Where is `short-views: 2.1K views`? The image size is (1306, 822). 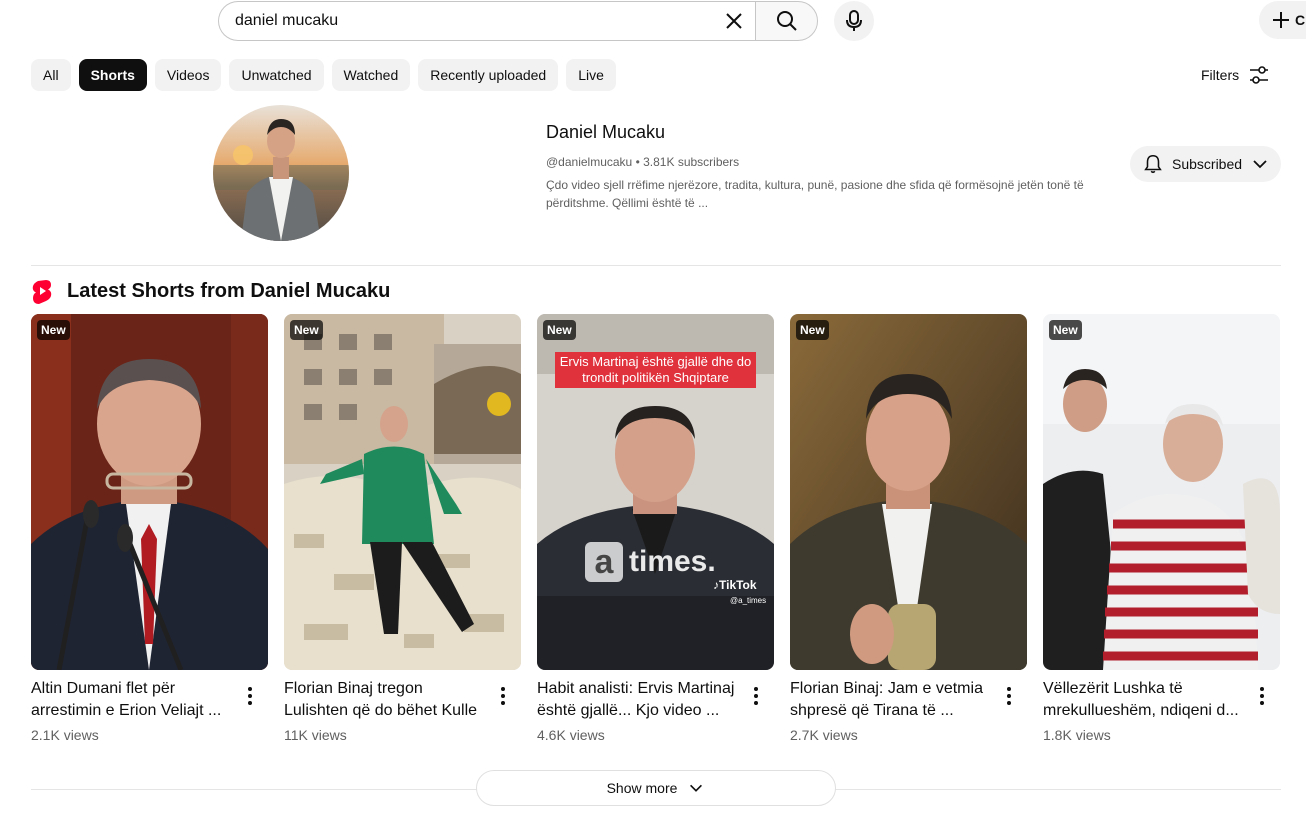
short-views: 2.1K views is located at coordinates (65, 735).